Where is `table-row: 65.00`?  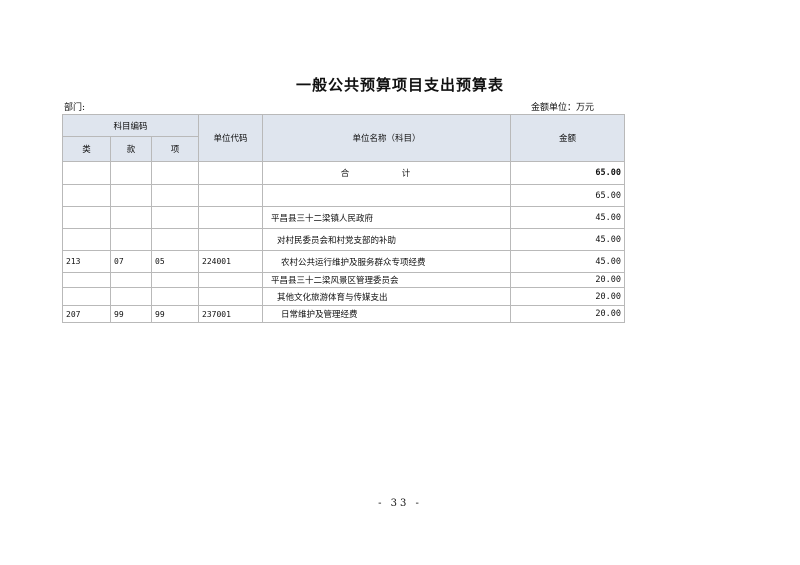 table-row: 65.00 is located at coordinates (343, 195).